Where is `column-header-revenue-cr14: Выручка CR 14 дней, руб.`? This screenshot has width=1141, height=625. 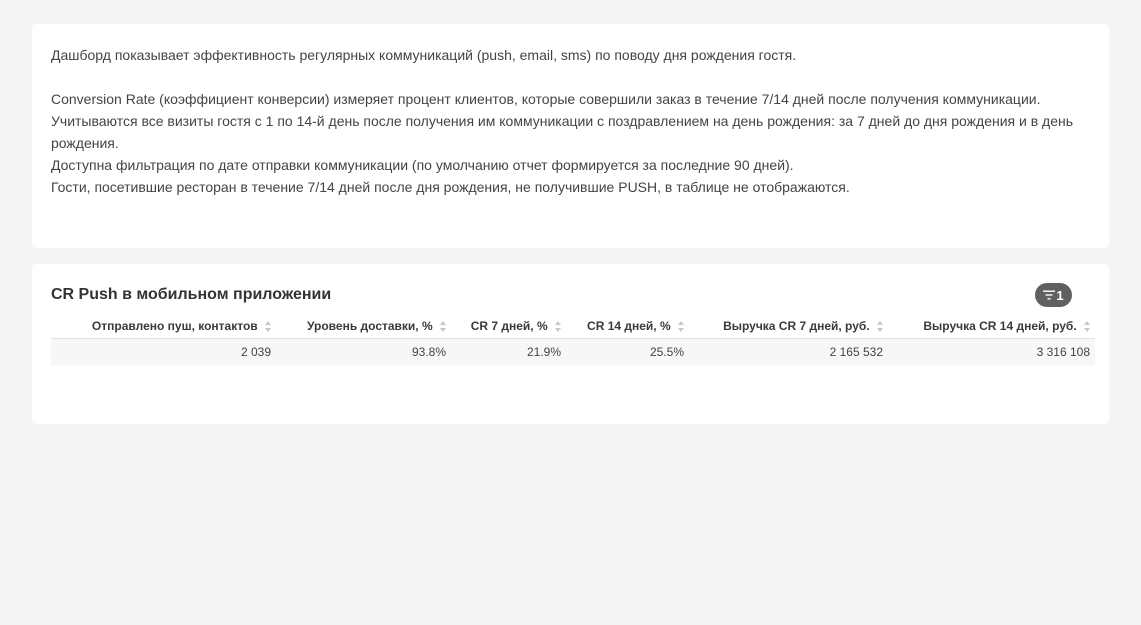 column-header-revenue-cr14: Выручка CR 14 дней, руб. is located at coordinates (991, 326).